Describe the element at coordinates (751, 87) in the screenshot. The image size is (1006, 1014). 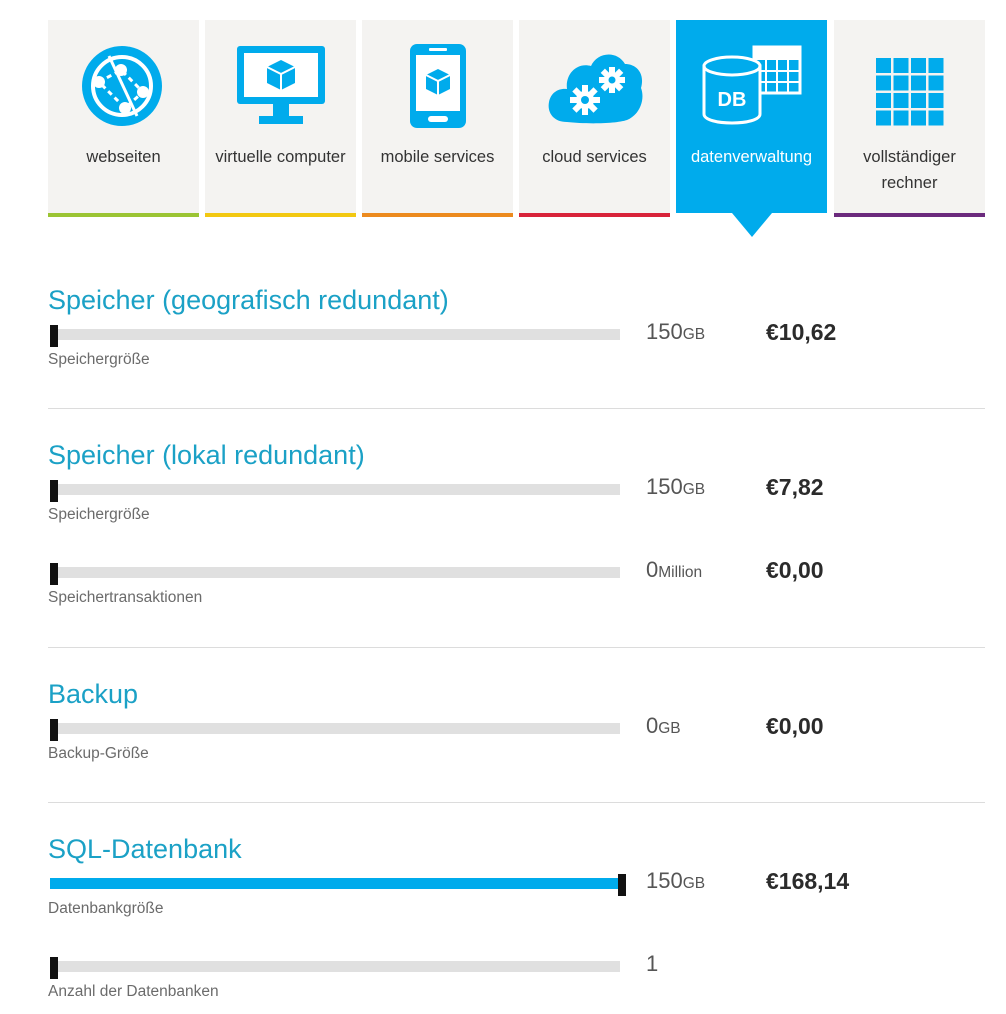
I see `database-icon: DB` at that location.